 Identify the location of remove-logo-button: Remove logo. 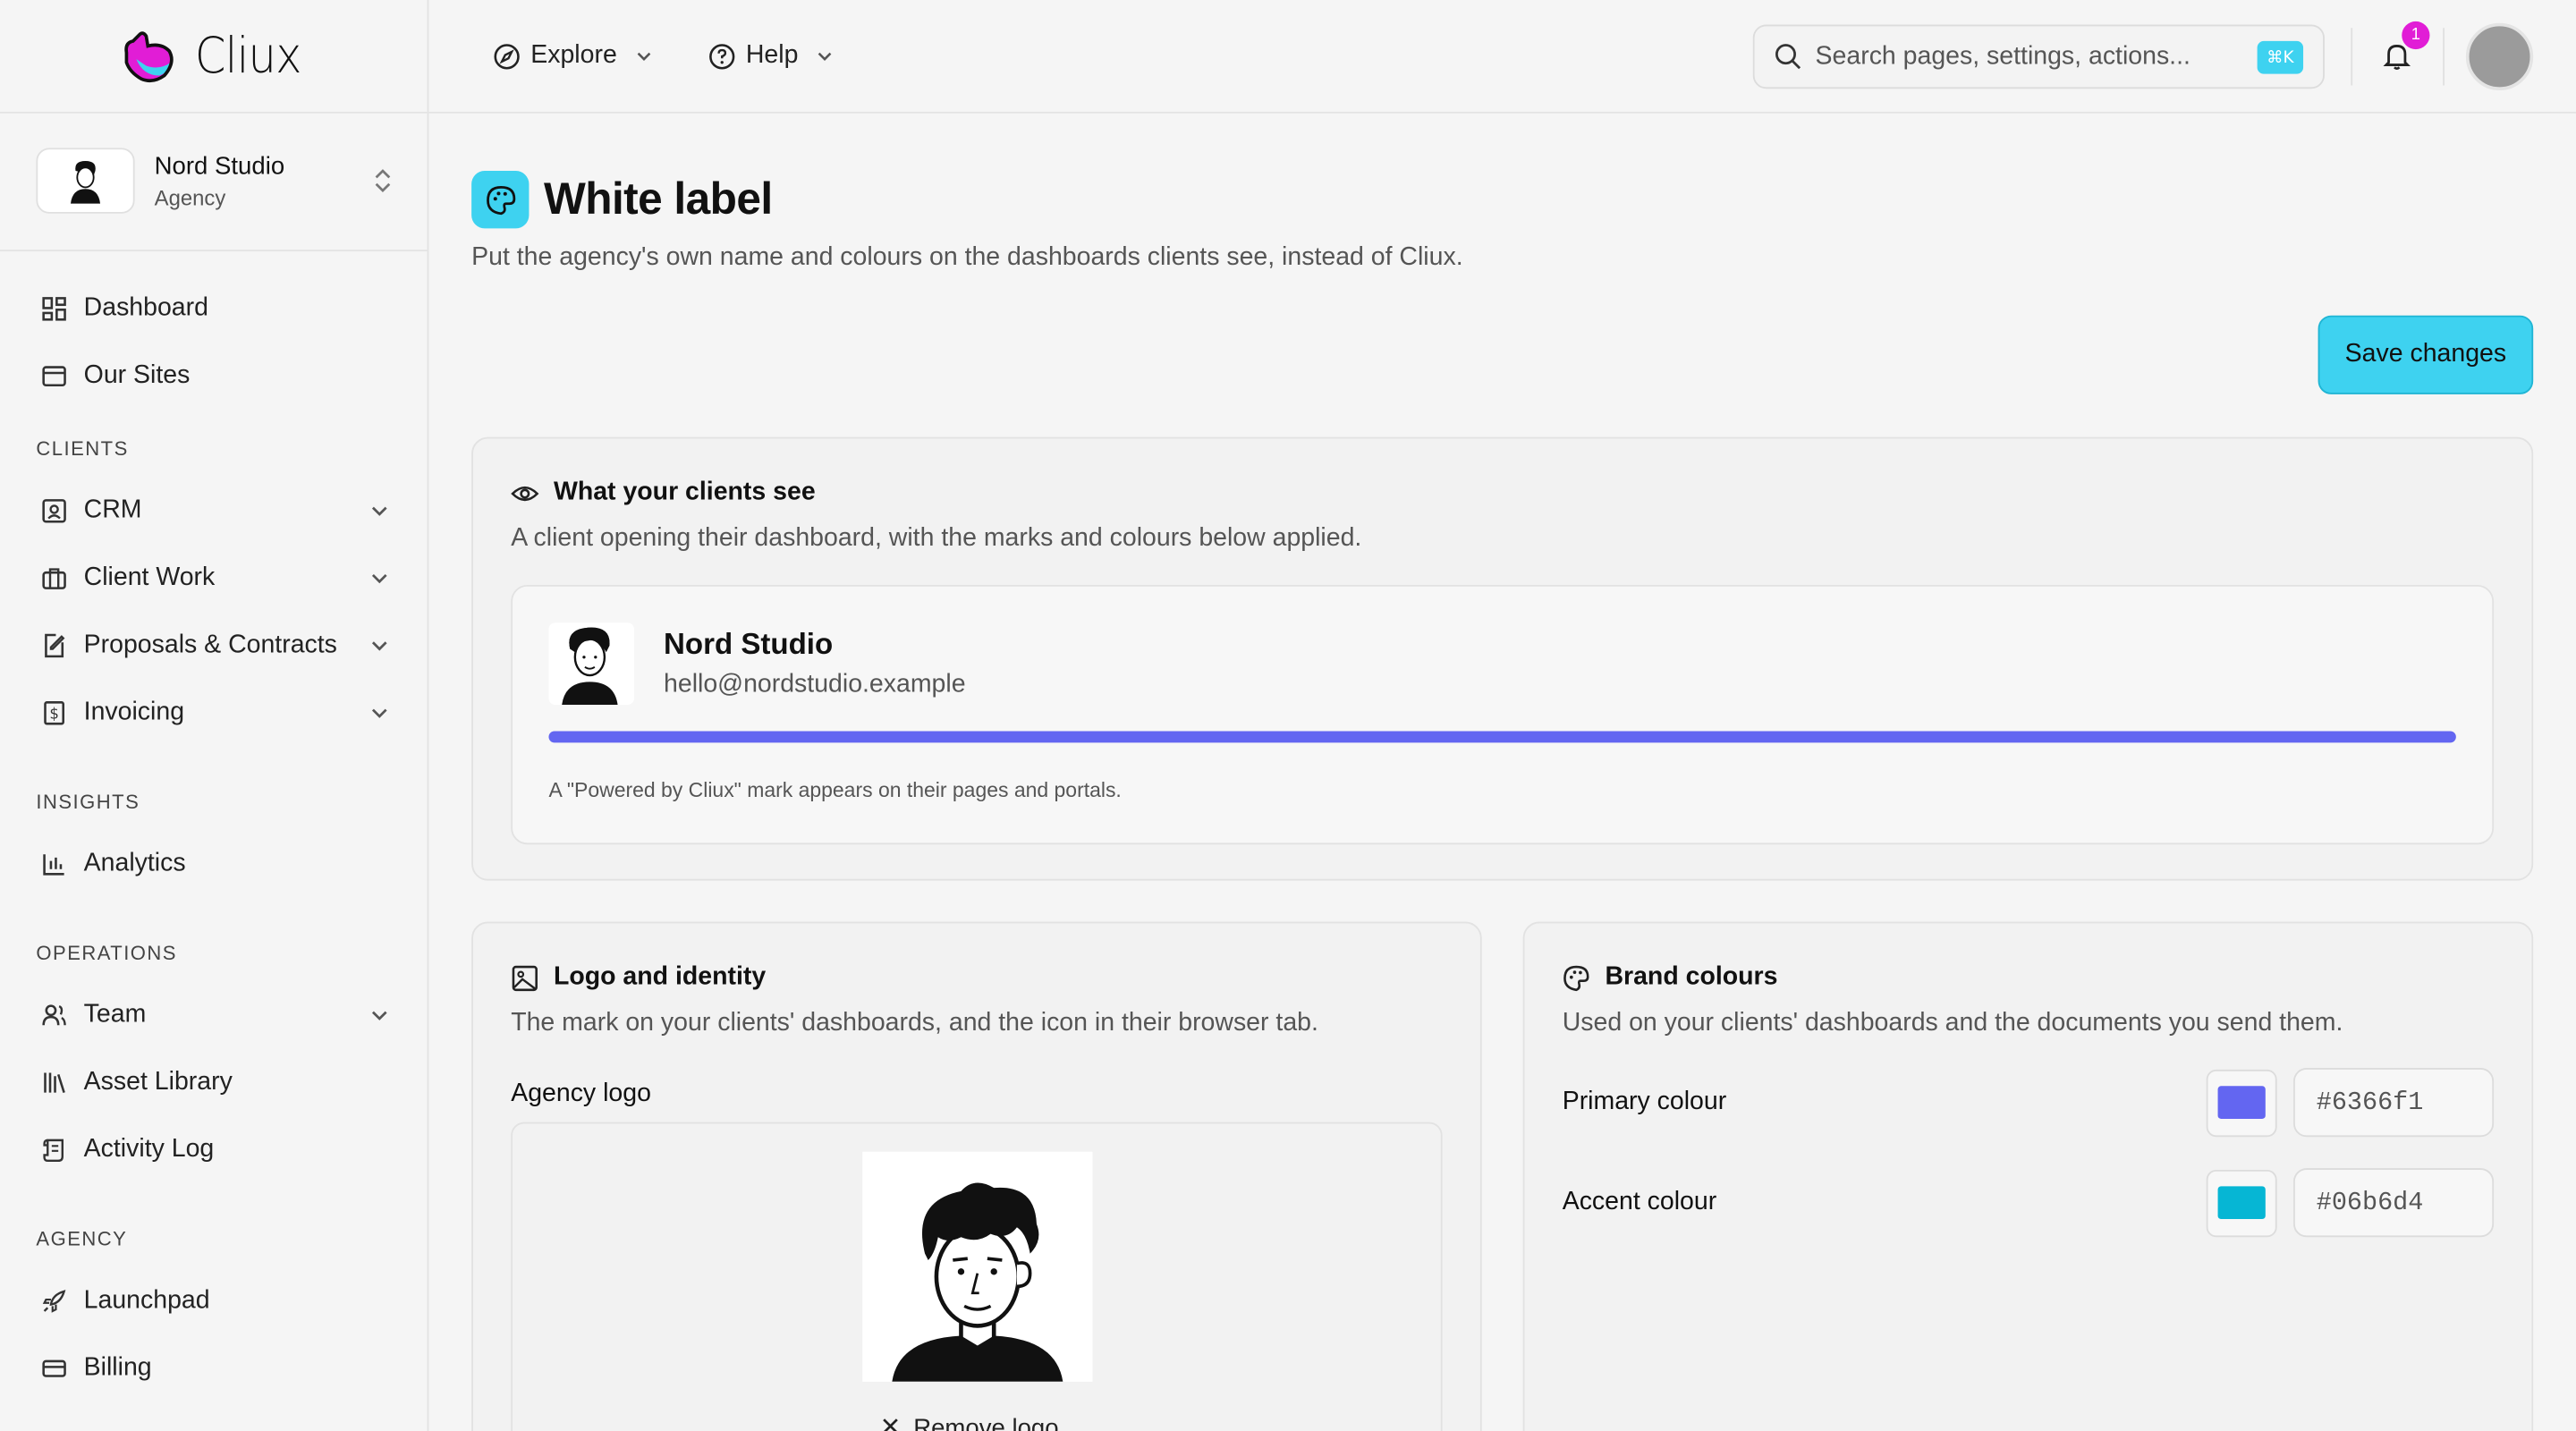
(969, 1422).